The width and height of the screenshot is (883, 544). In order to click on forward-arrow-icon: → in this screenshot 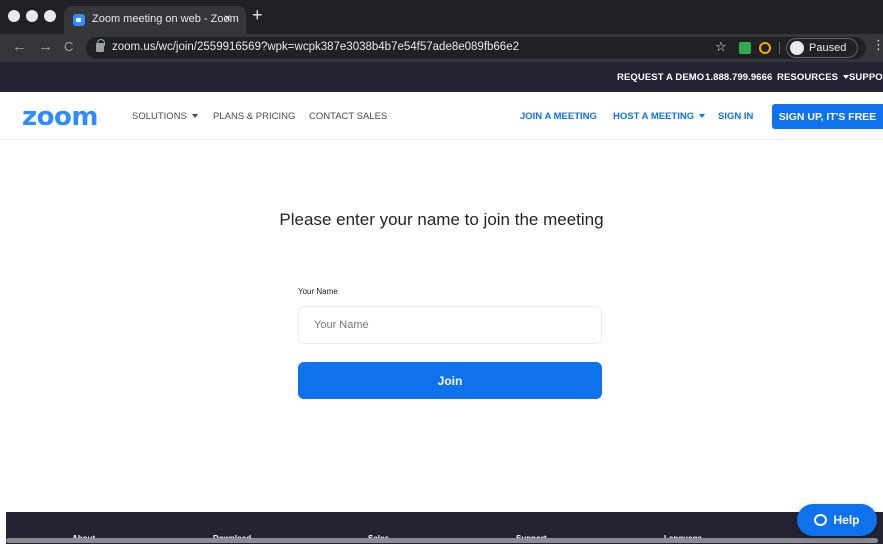, I will do `click(45, 47)`.